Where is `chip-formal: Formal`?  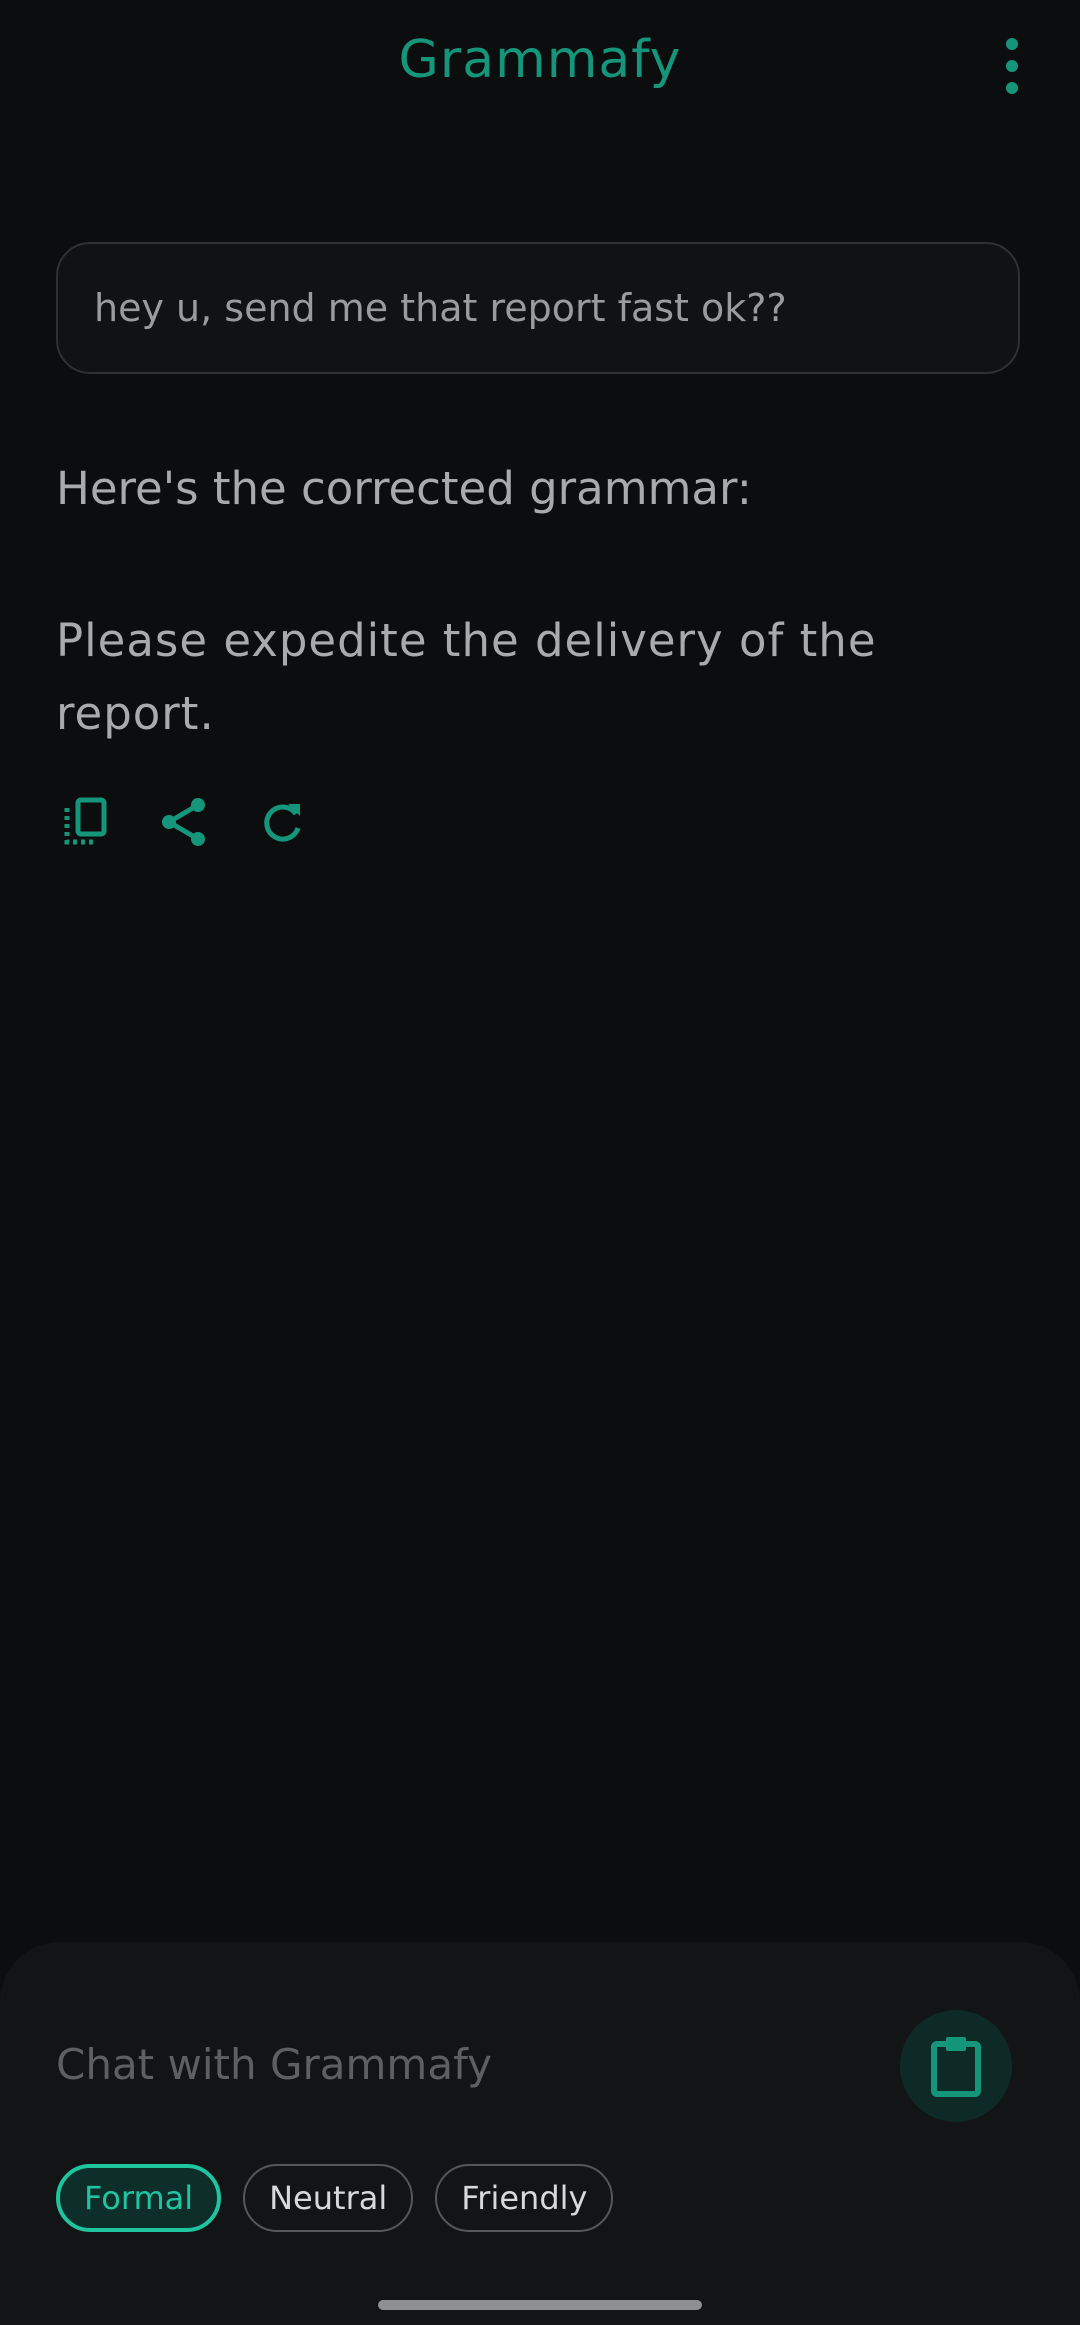
chip-formal: Formal is located at coordinates (139, 2198).